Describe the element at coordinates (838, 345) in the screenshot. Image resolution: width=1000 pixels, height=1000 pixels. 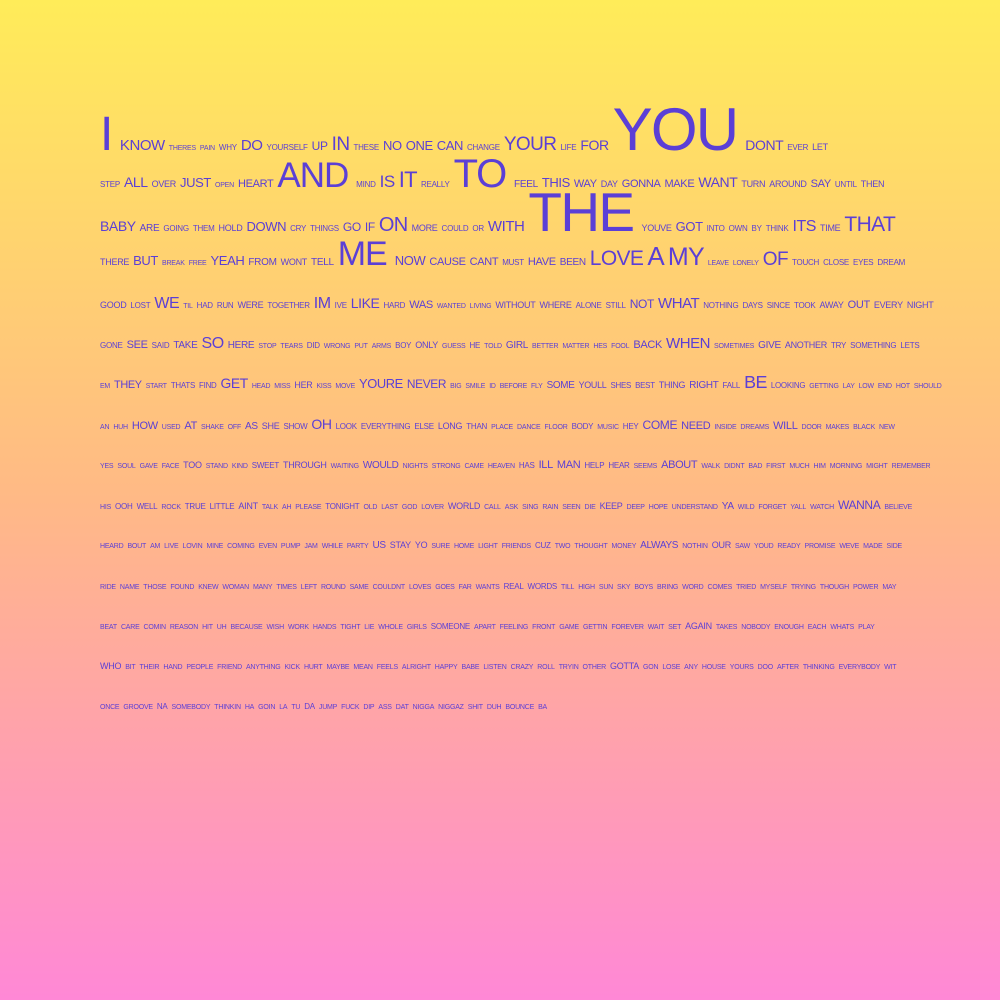
I see `cloud-word: TRY` at that location.